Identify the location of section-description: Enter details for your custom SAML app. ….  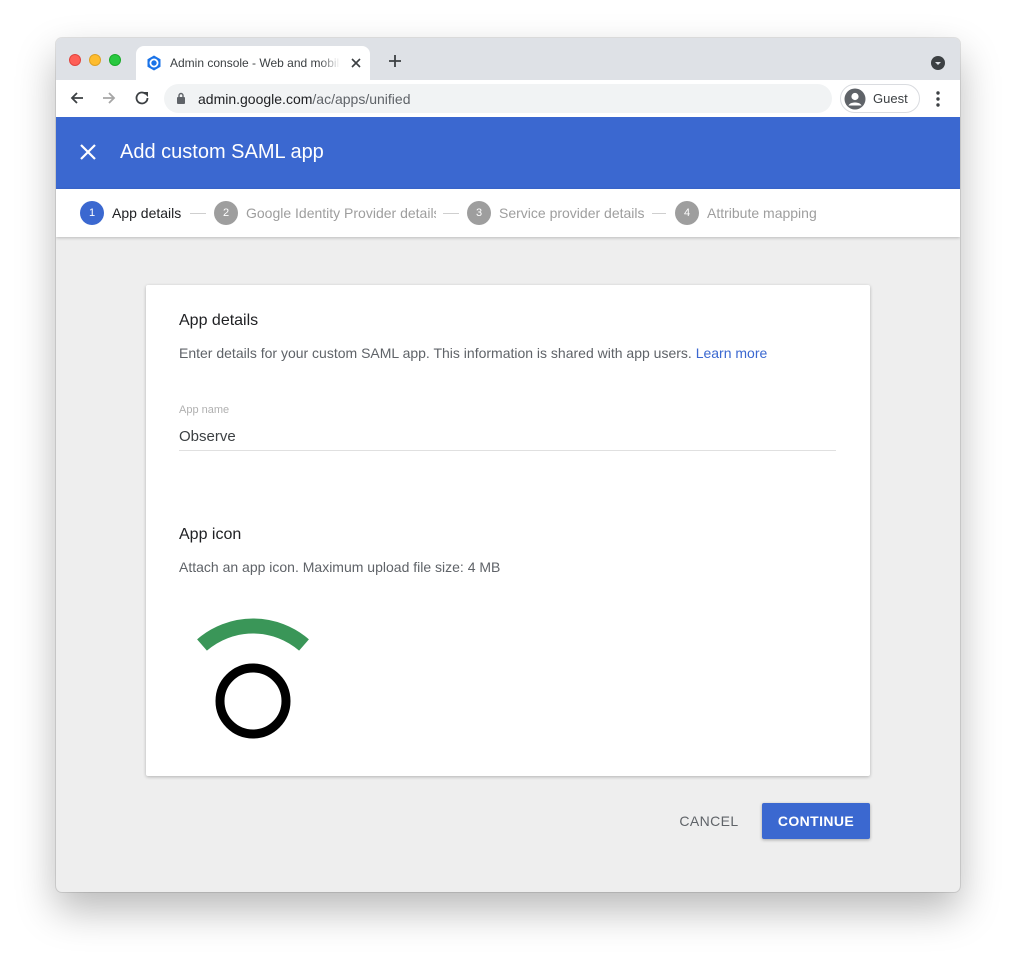
(473, 353).